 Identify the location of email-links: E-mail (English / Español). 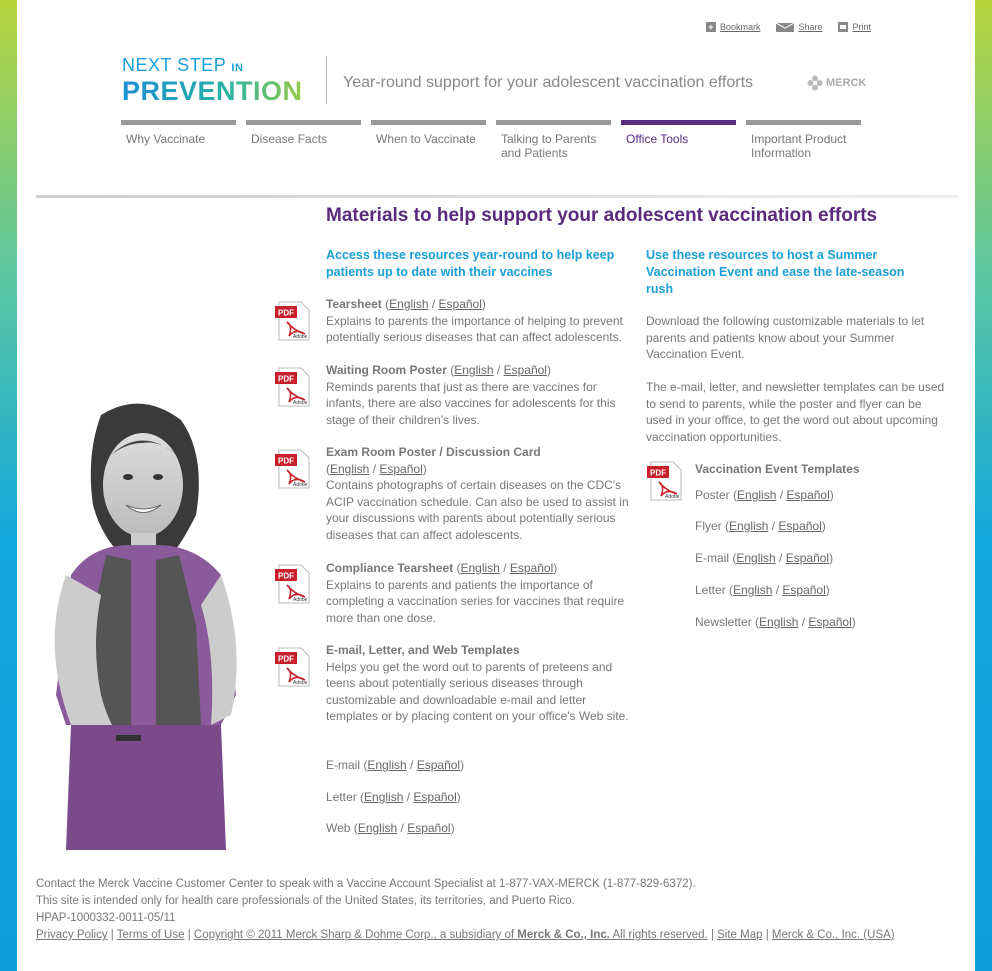
(764, 558).